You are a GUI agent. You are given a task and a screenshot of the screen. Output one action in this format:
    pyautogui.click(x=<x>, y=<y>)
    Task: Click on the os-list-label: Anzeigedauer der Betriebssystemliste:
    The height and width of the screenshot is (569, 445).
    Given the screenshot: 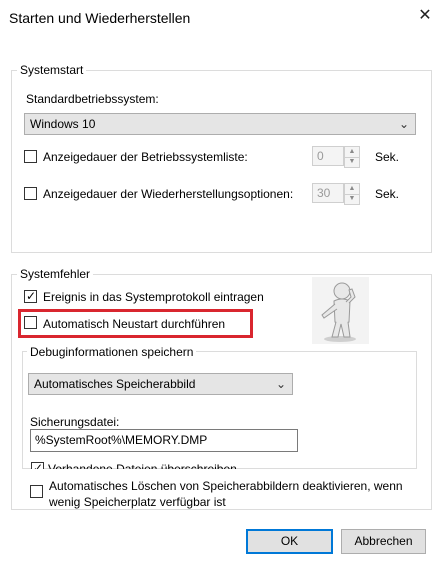 What is the action you would take?
    pyautogui.click(x=145, y=157)
    